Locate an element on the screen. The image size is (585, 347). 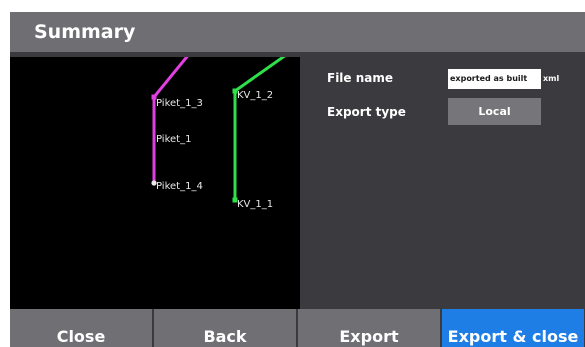
point-label: KV_1_2 is located at coordinates (255, 95).